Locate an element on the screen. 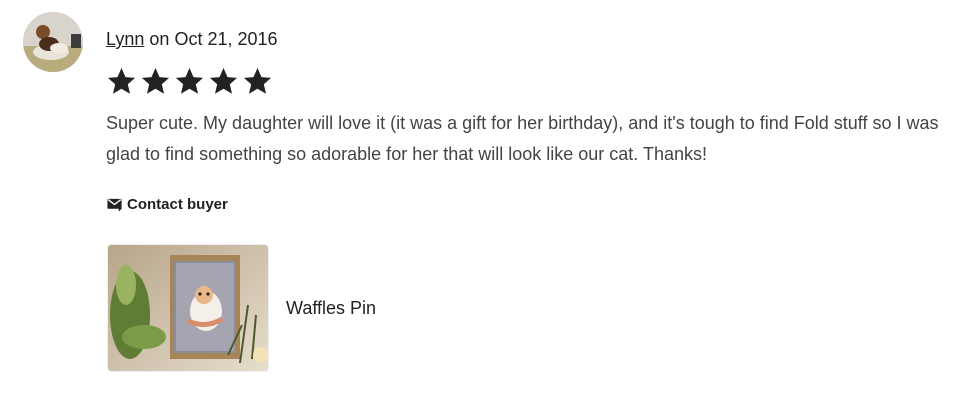  star-rating is located at coordinates (189, 82).